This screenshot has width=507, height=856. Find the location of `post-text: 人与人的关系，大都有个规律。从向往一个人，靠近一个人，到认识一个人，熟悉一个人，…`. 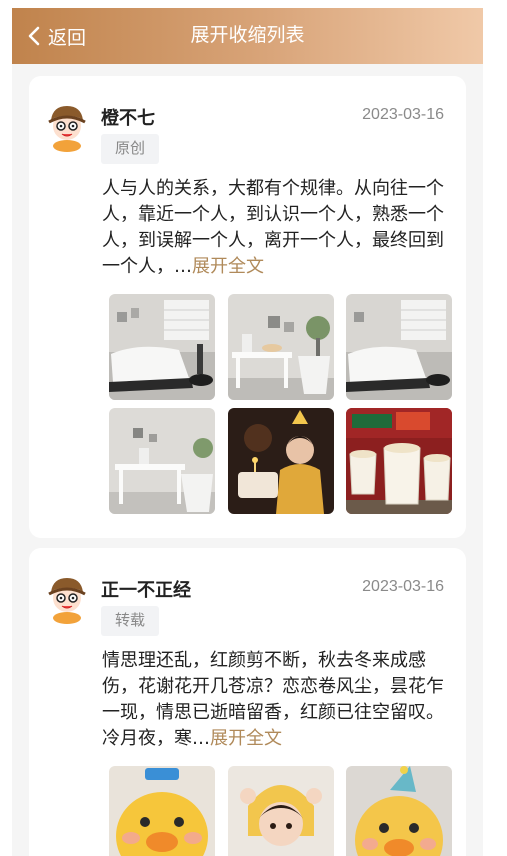

post-text: 人与人的关系，大都有个规律。从向往一个人，靠近一个人，到认识一个人，熟悉一个人，… is located at coordinates (273, 227).